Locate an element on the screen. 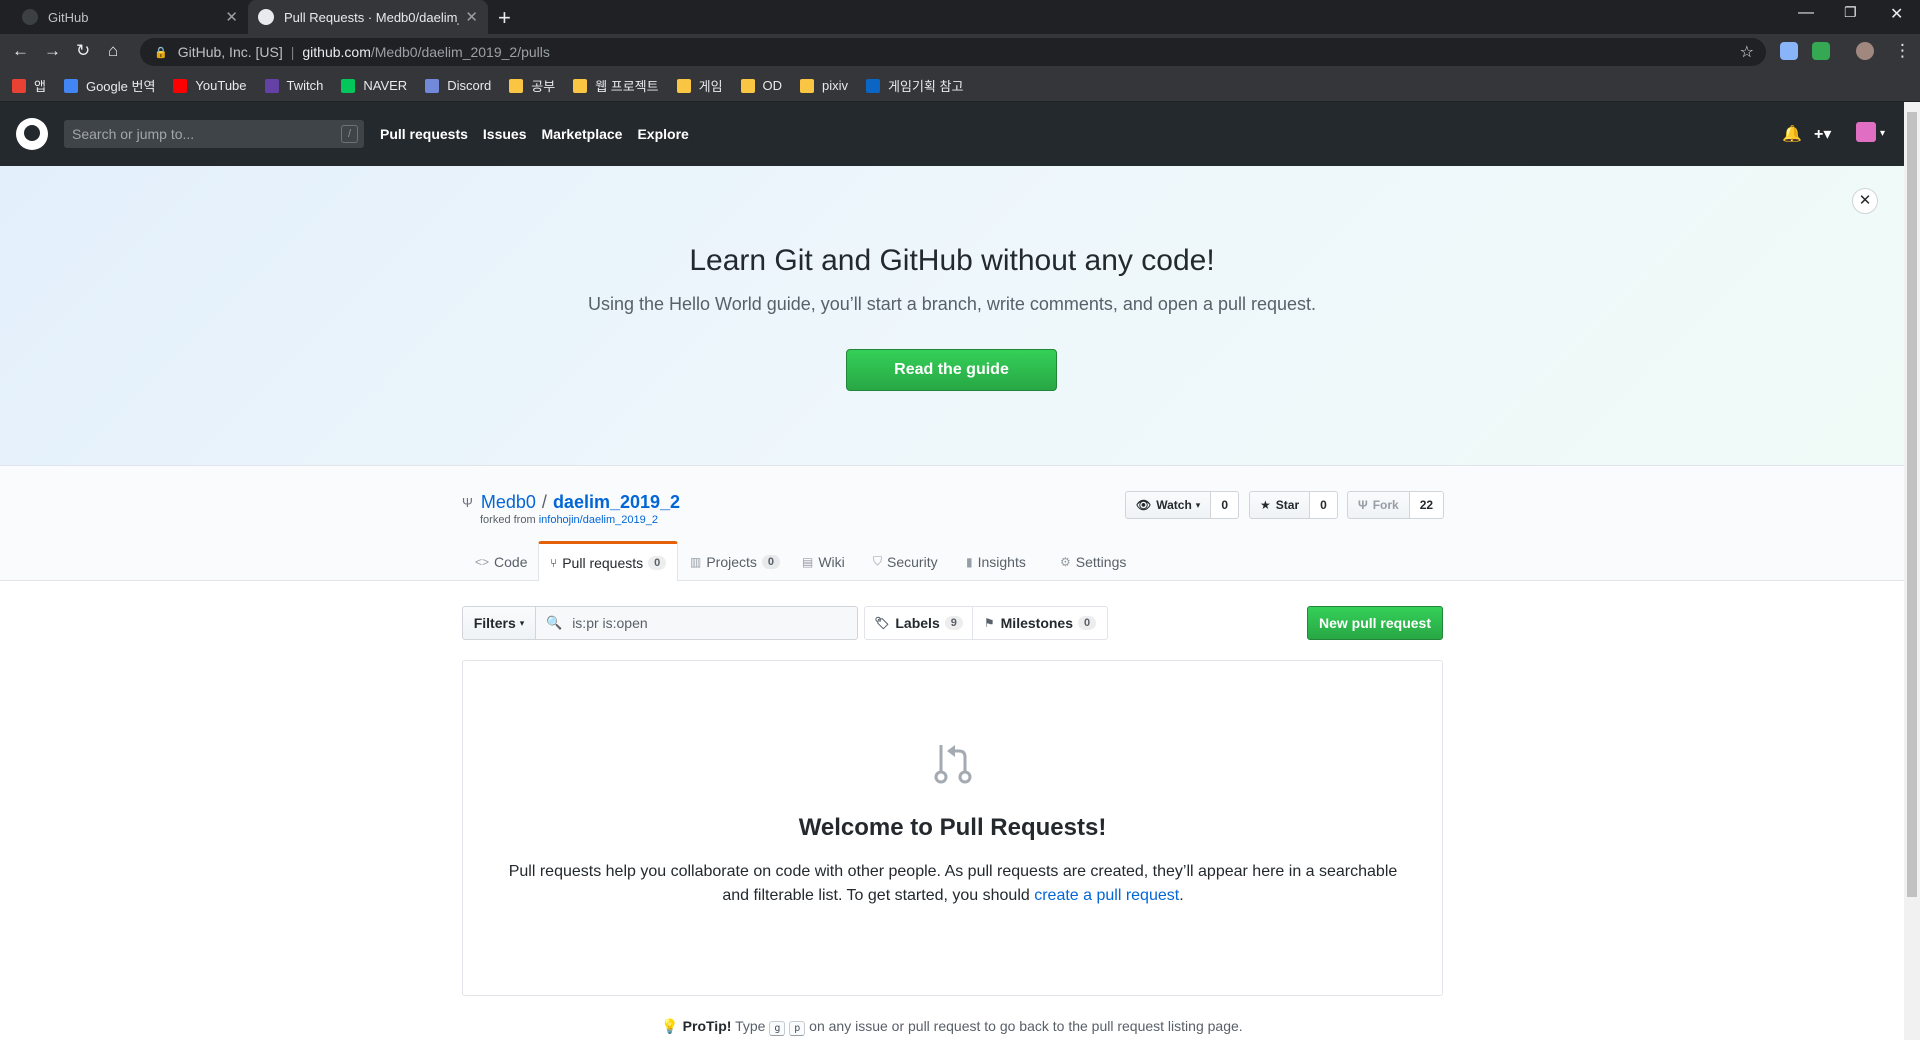 The image size is (1920, 1040). github-search-input: Search or jump to... / is located at coordinates (214, 134).